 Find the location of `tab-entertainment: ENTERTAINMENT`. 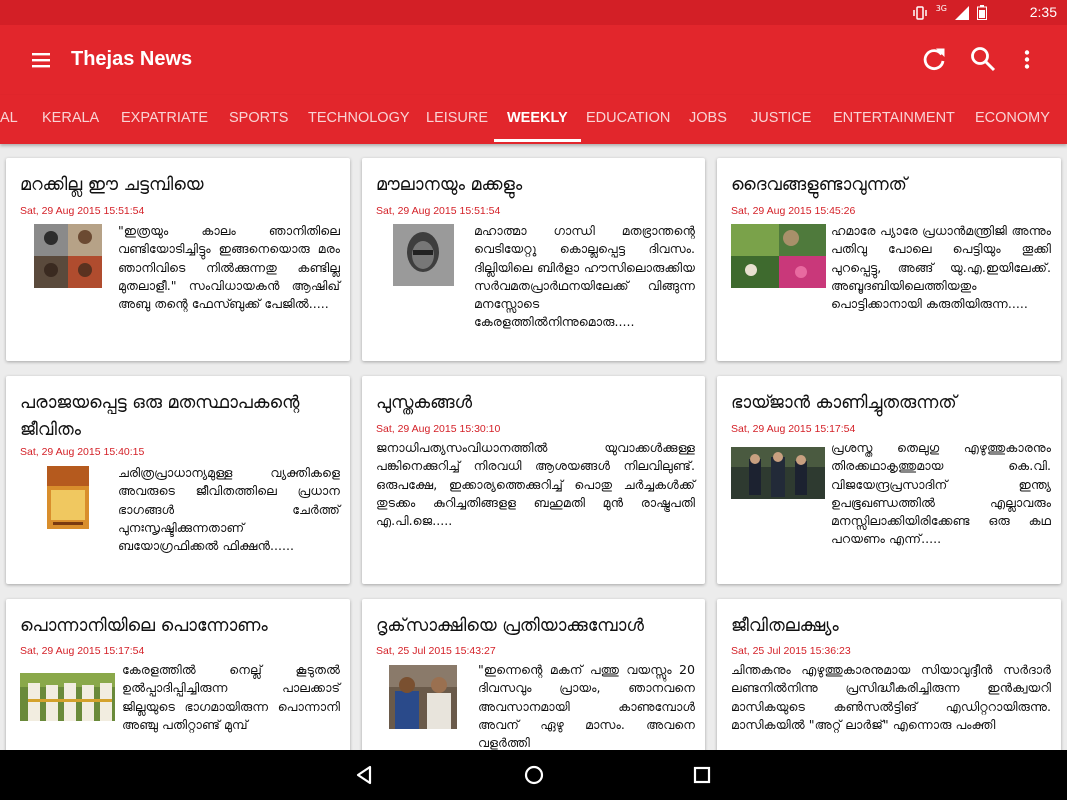

tab-entertainment: ENTERTAINMENT is located at coordinates (894, 119).